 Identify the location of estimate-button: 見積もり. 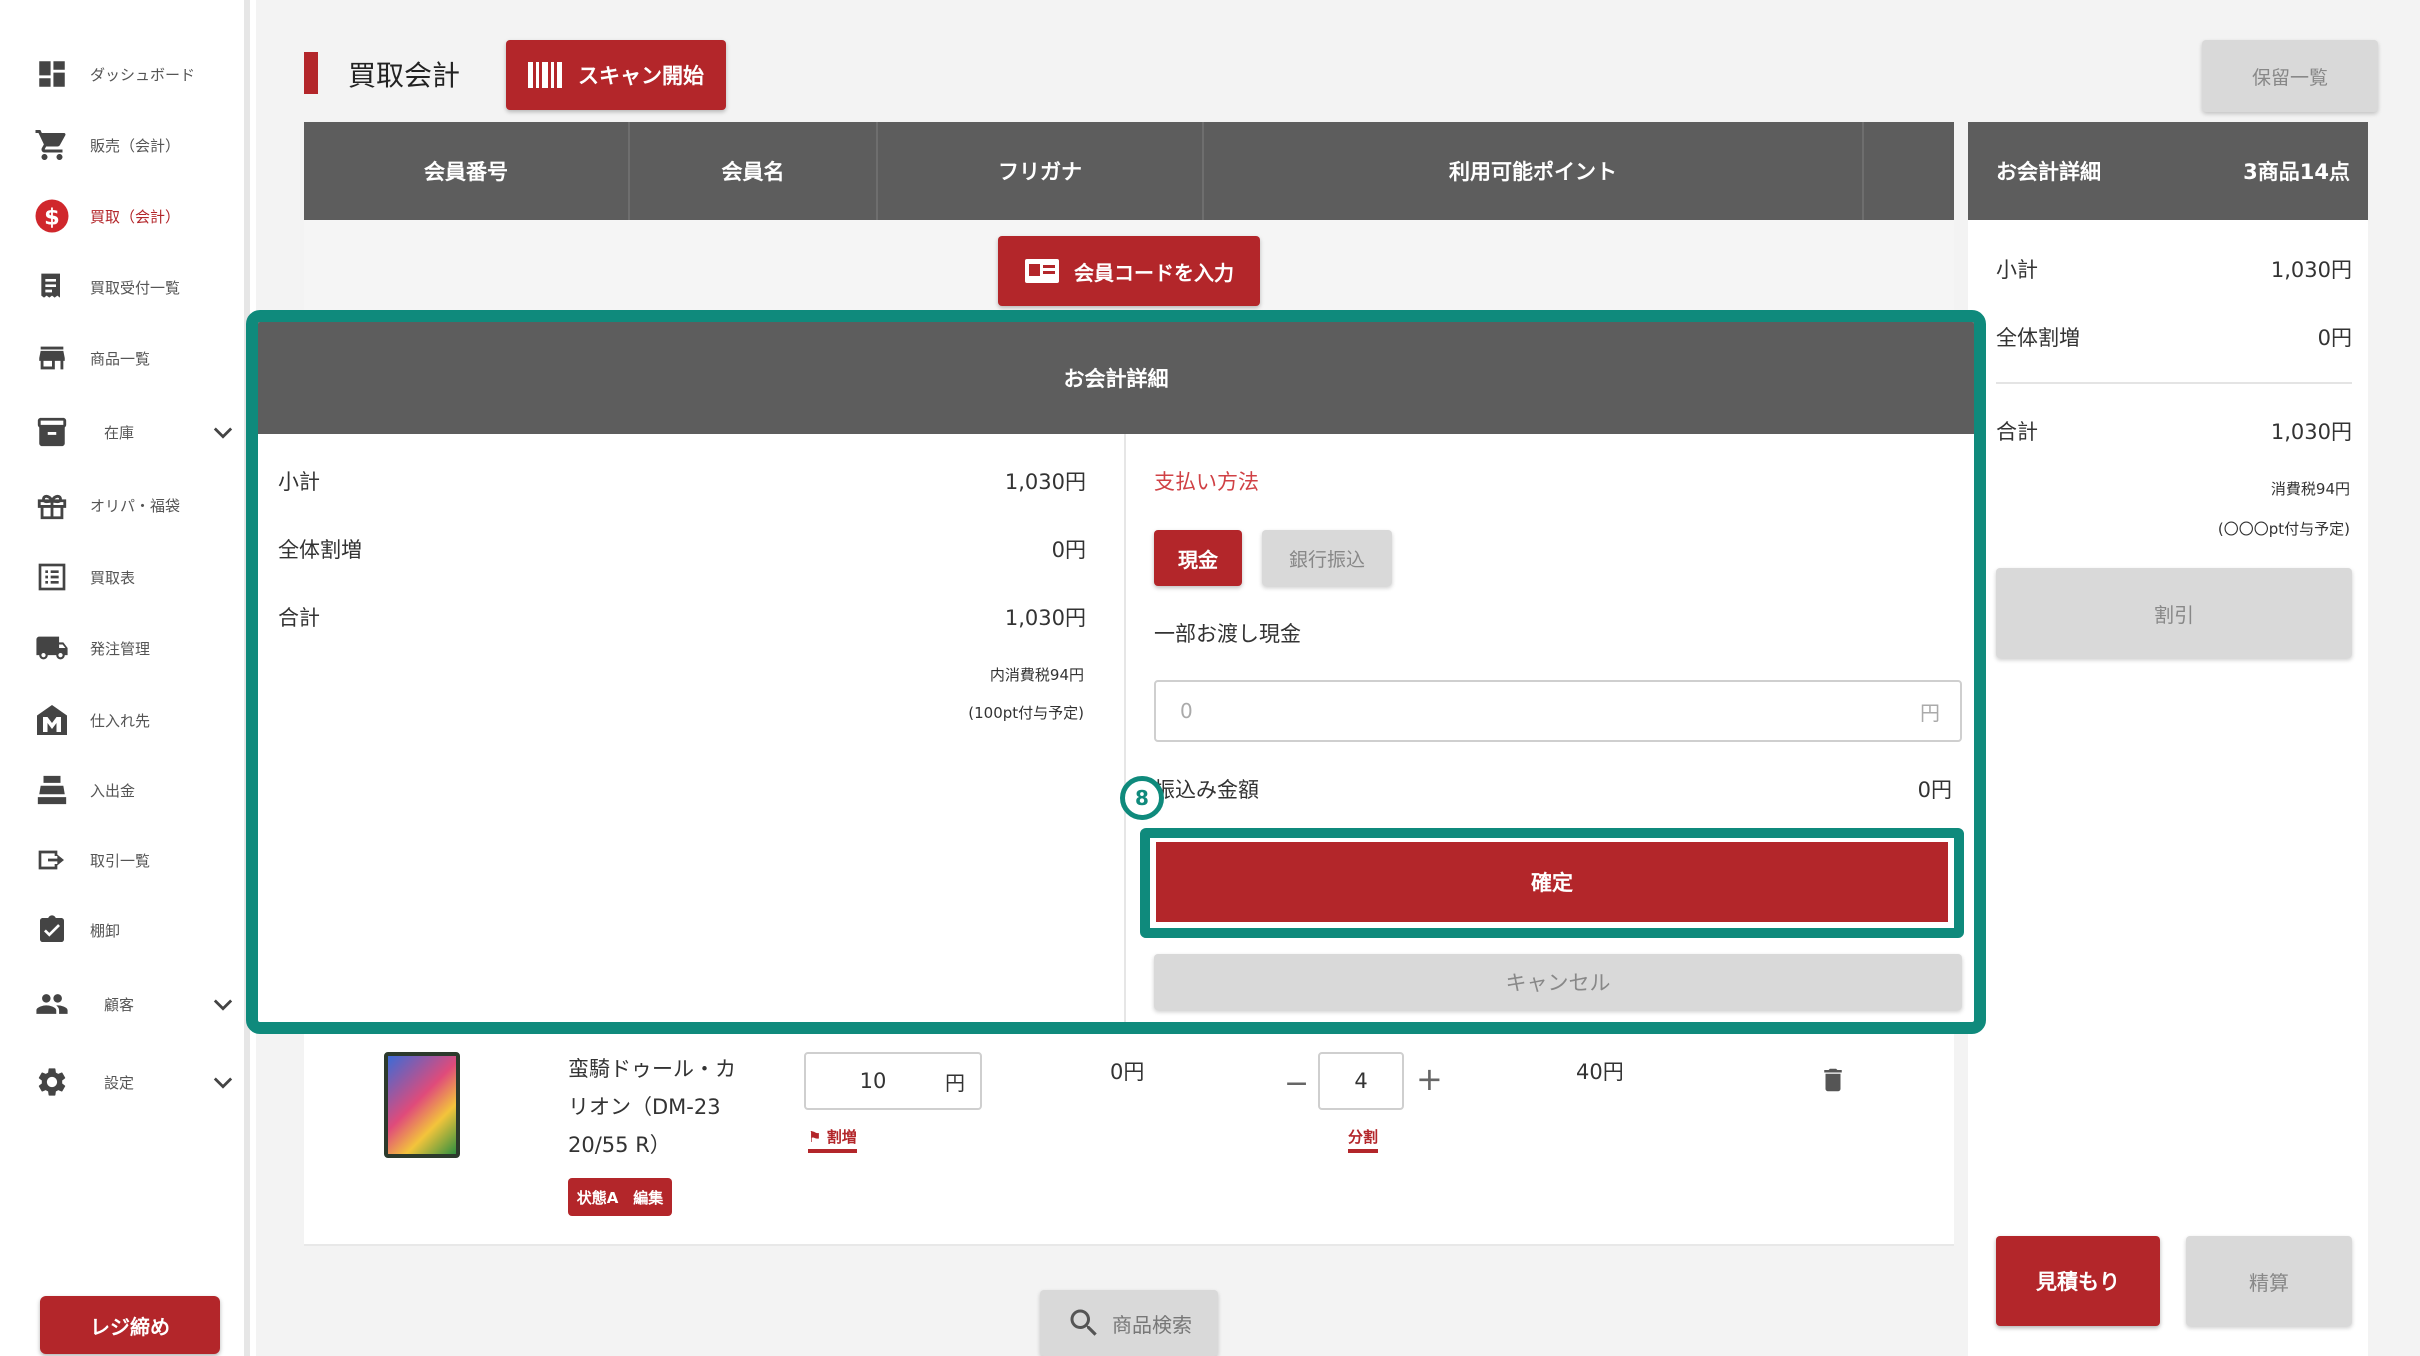
(2078, 1281).